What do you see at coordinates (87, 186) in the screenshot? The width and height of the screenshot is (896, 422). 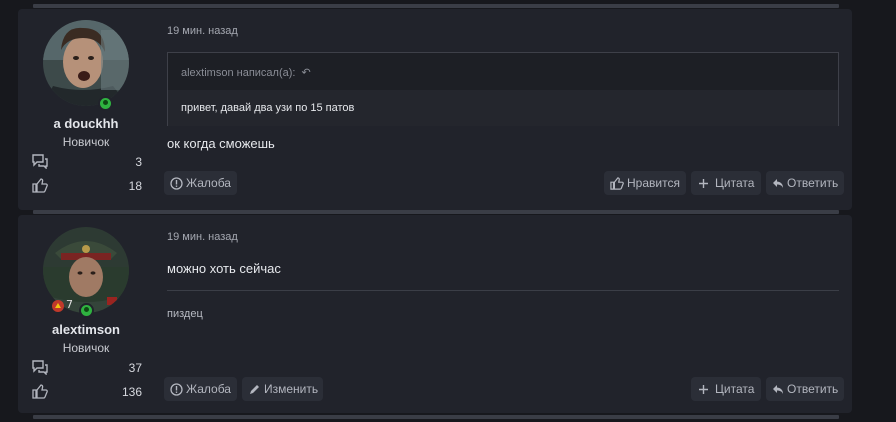 I see `reactions-stat: 18` at bounding box center [87, 186].